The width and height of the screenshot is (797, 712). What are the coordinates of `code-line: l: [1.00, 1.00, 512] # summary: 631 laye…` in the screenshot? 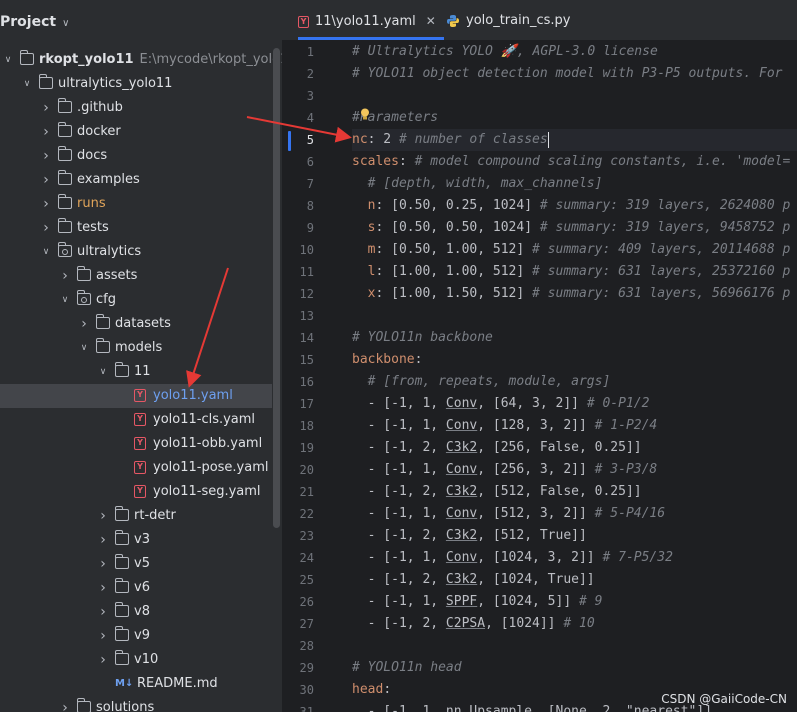 It's located at (574, 272).